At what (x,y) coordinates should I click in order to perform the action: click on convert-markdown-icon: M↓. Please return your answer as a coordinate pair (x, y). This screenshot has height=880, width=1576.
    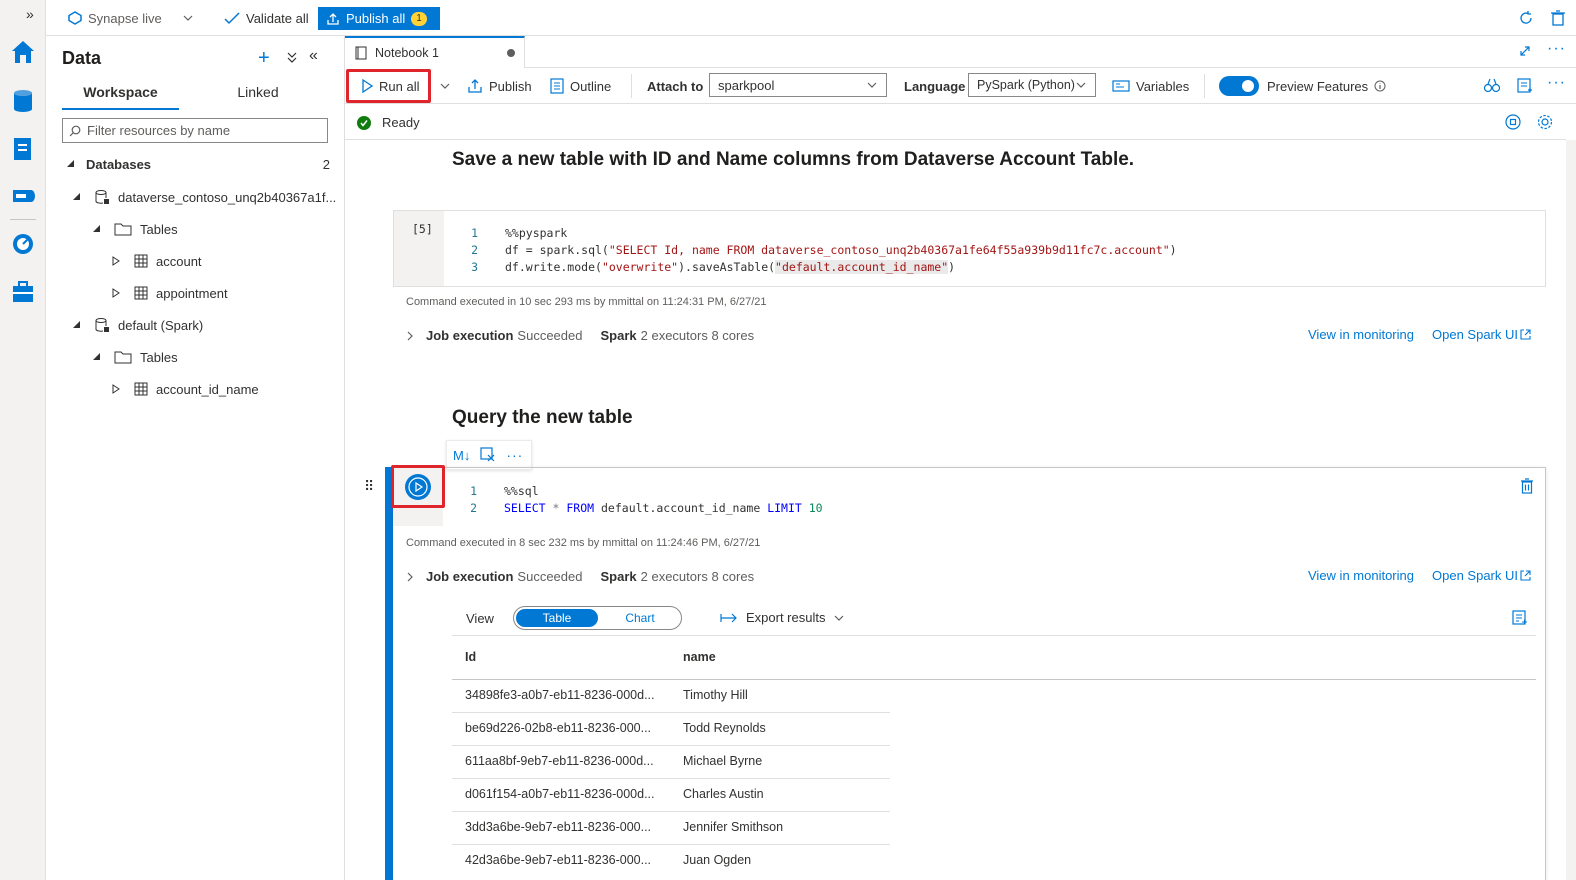
    Looking at the image, I should click on (461, 455).